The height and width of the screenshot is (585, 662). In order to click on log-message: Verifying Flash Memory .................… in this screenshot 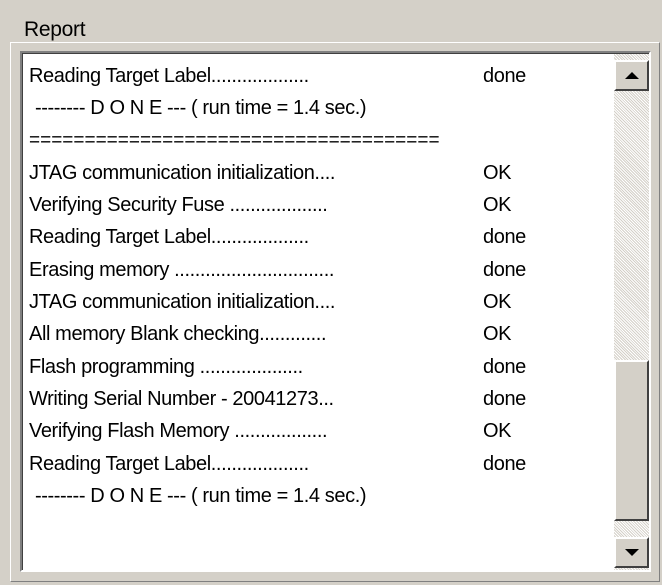, I will do `click(178, 431)`.